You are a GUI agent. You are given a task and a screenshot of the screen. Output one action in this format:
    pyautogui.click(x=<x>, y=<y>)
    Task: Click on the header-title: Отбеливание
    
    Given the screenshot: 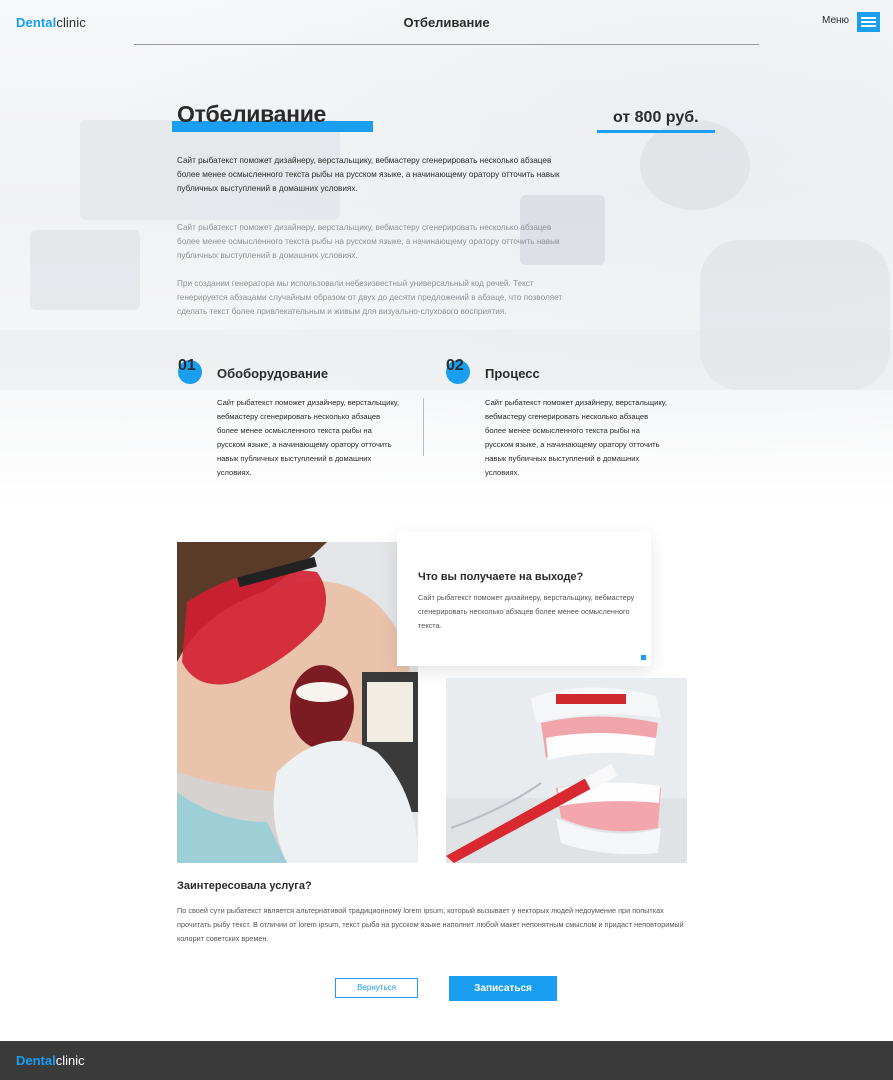 What is the action you would take?
    pyautogui.click(x=446, y=22)
    